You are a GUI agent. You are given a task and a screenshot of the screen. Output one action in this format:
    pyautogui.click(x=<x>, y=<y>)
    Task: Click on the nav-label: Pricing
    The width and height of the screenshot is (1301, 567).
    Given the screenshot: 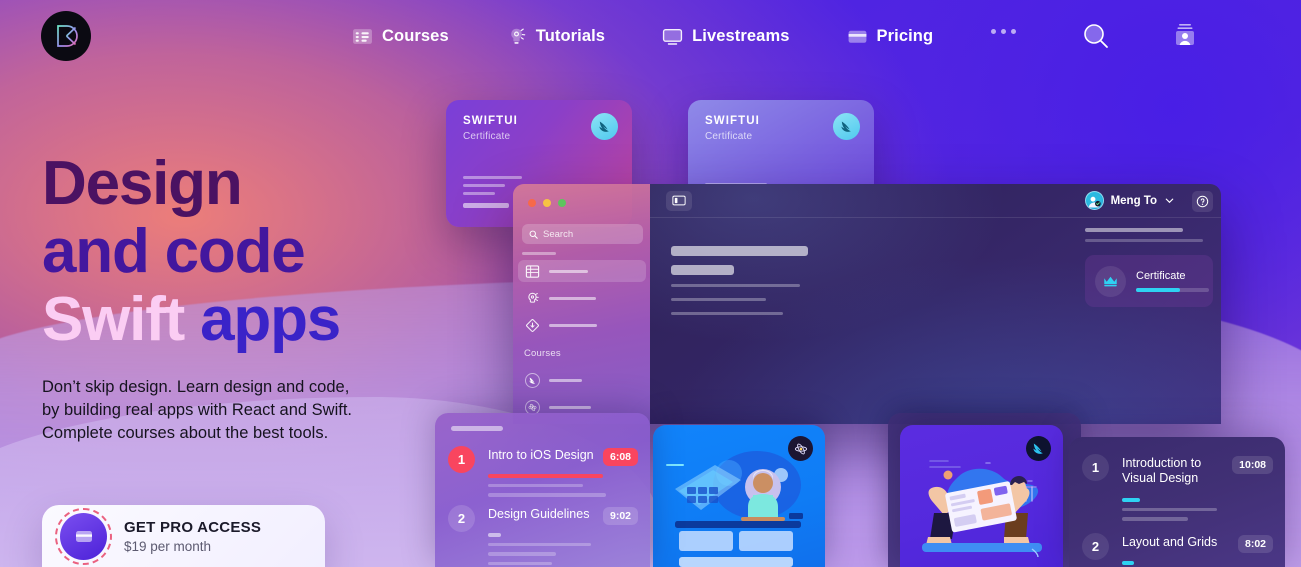 What is the action you would take?
    pyautogui.click(x=905, y=35)
    